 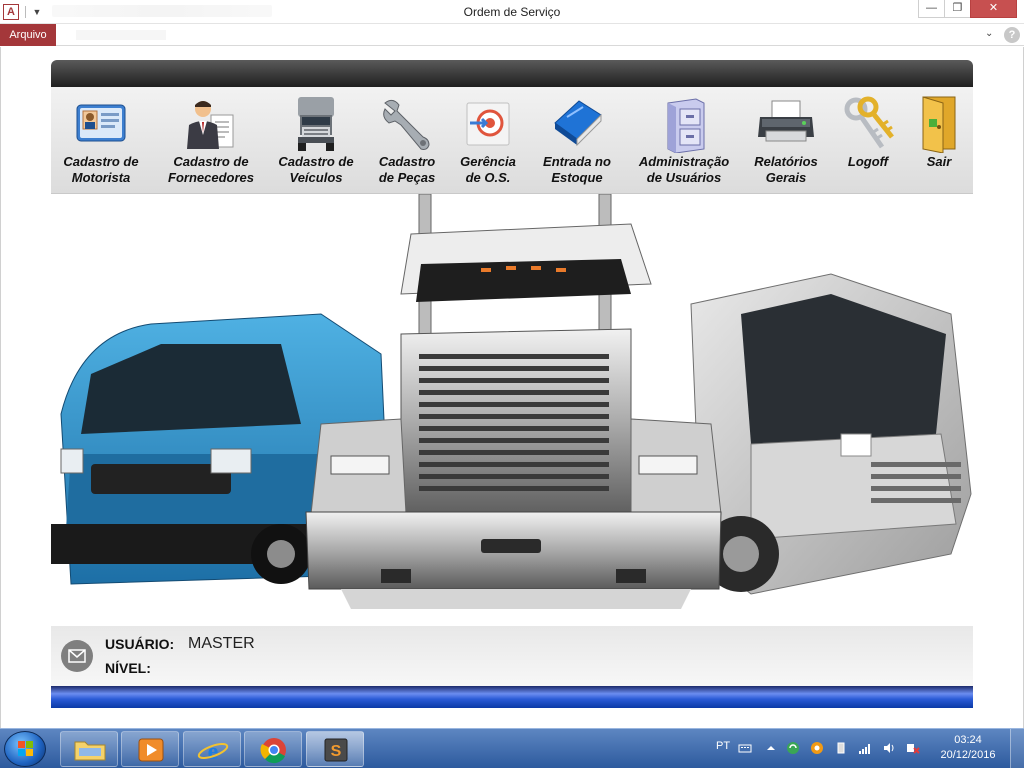 I want to click on taskbar-media-player-button, so click(x=150, y=749).